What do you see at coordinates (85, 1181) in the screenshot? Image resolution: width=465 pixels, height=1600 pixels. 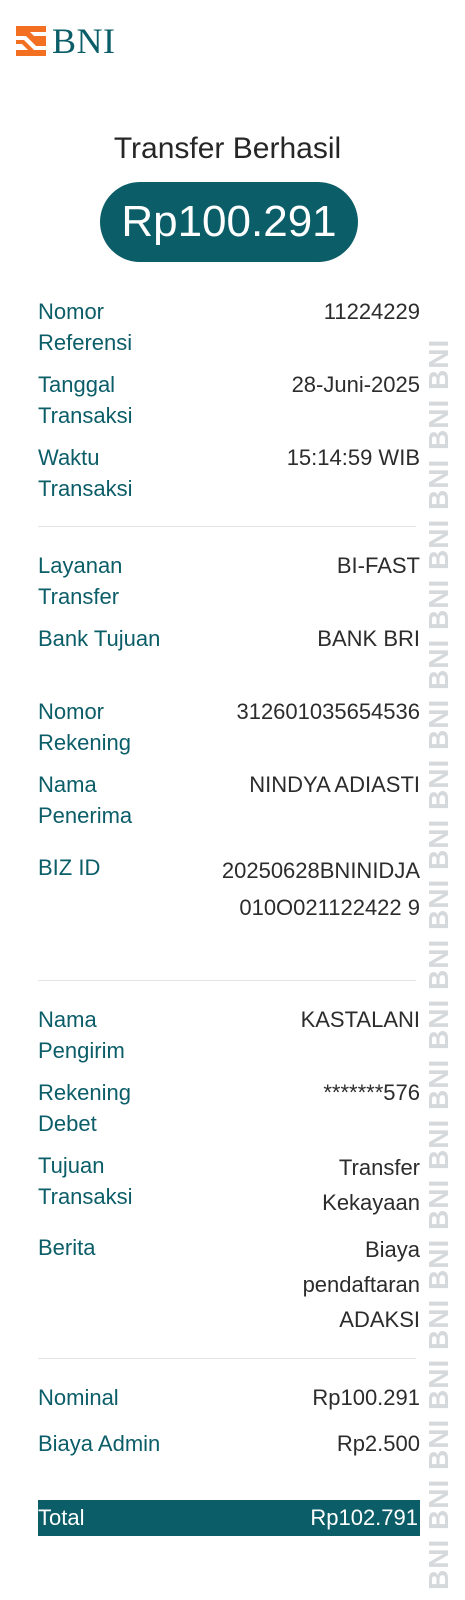 I see `detail-label: Tujuan Transaksi` at bounding box center [85, 1181].